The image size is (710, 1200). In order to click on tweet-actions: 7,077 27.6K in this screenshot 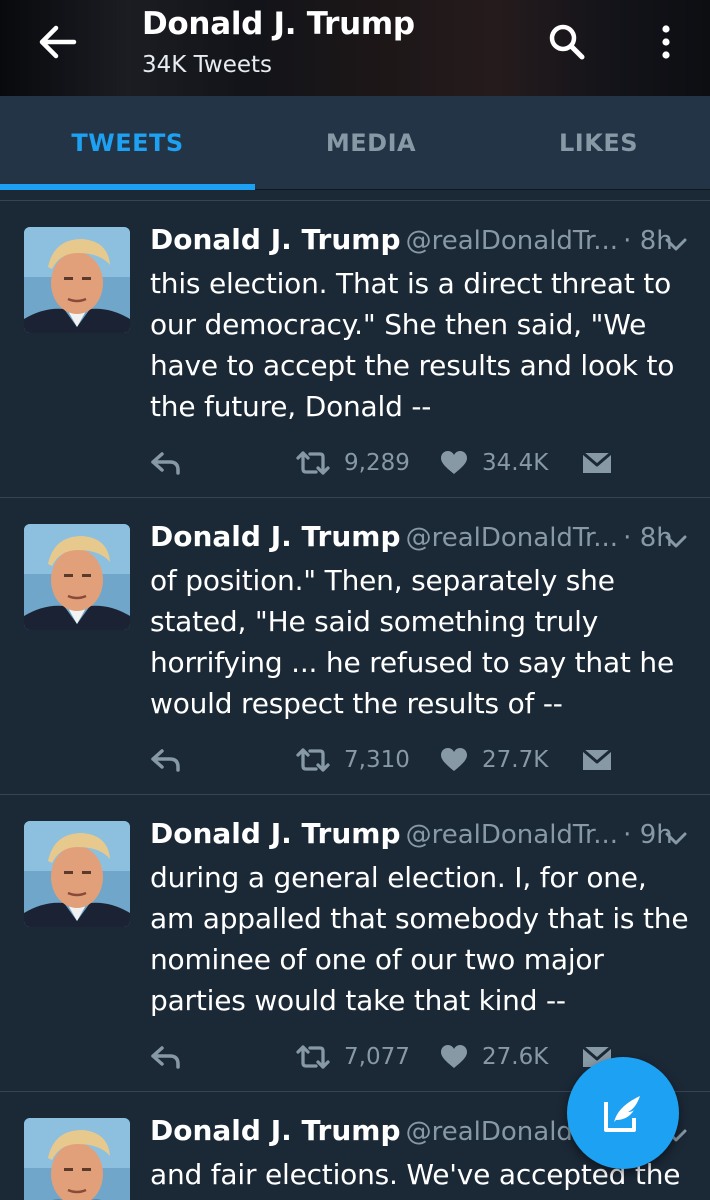, I will do `click(400, 1057)`.